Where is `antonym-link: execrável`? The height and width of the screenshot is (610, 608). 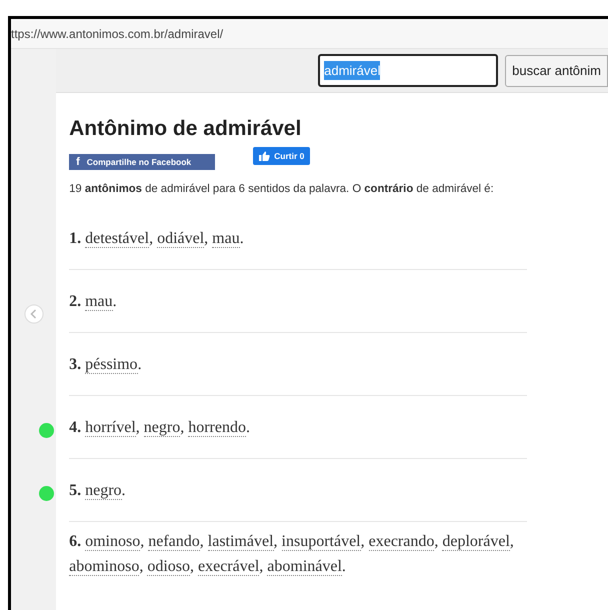
antonym-link: execrável is located at coordinates (229, 567).